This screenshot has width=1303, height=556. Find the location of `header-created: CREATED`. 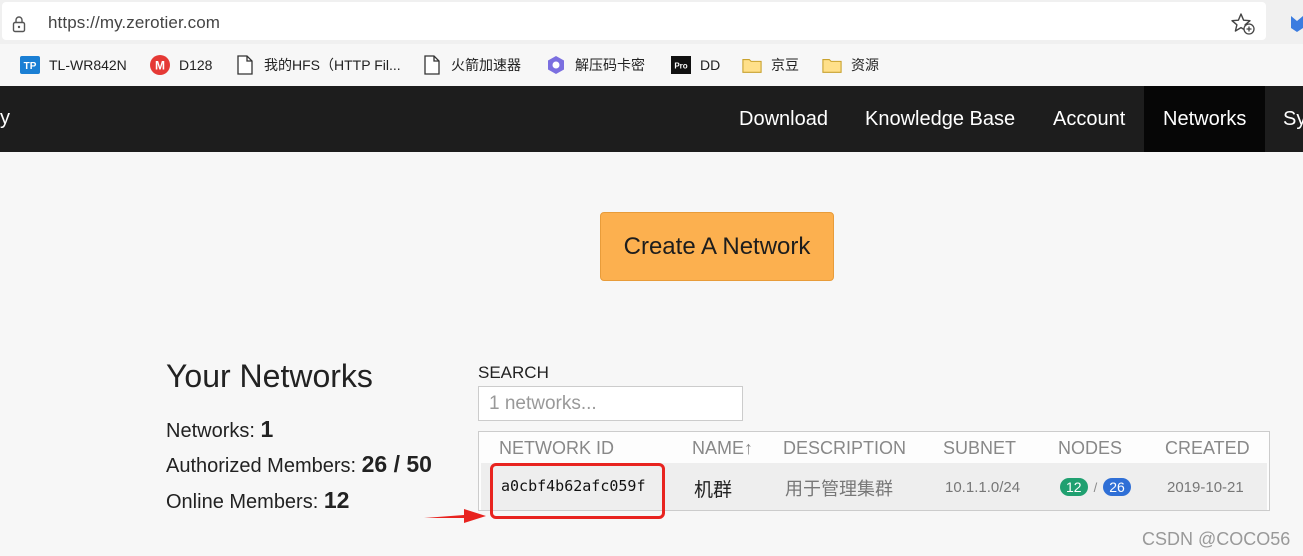

header-created: CREATED is located at coordinates (1207, 448).